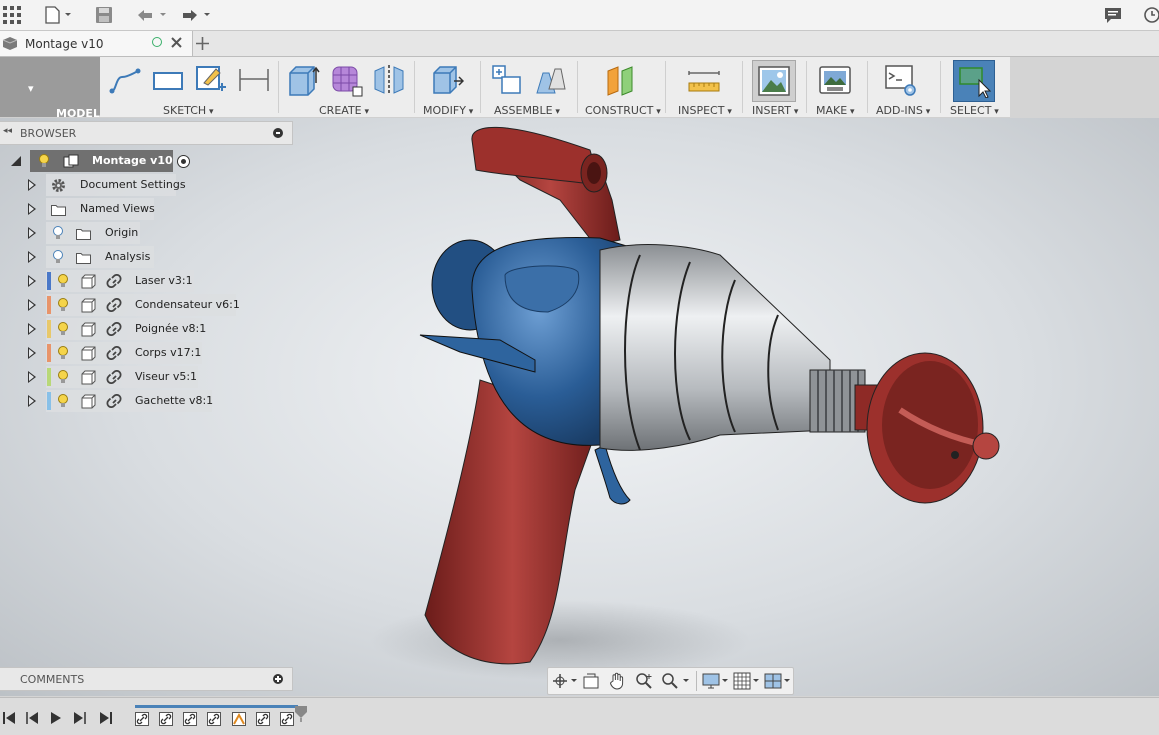 This screenshot has width=1159, height=735. What do you see at coordinates (120, 353) in the screenshot?
I see `tree-item-component: Corps v17:1` at bounding box center [120, 353].